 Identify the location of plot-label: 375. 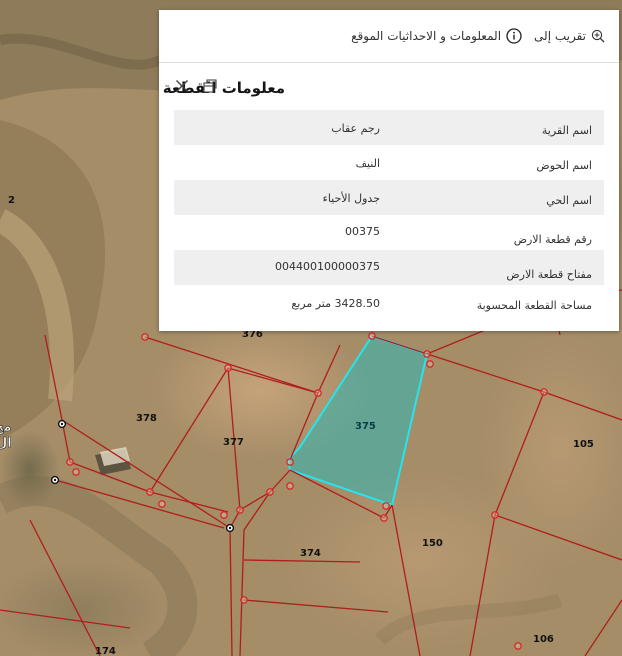
(365, 426).